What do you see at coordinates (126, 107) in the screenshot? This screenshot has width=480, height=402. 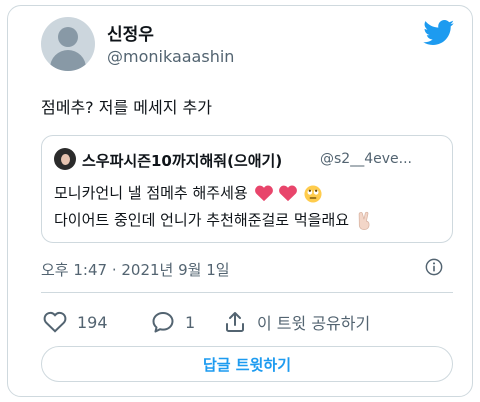 I see `tweet-text: 점메추? 저를 메세지 추가` at bounding box center [126, 107].